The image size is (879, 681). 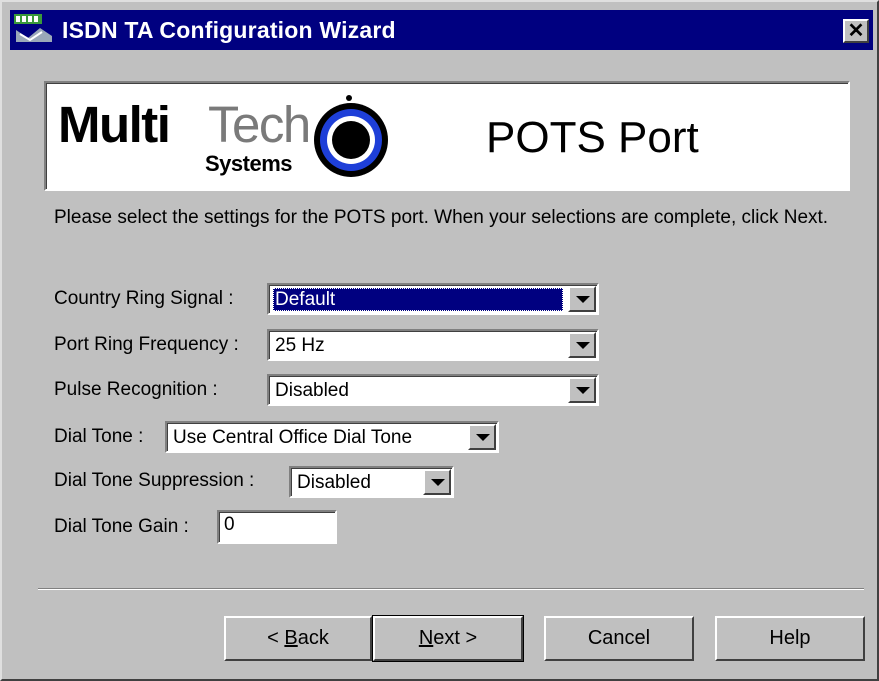 I want to click on country-ring-signal-label: Country Ring Signal :, so click(x=144, y=298).